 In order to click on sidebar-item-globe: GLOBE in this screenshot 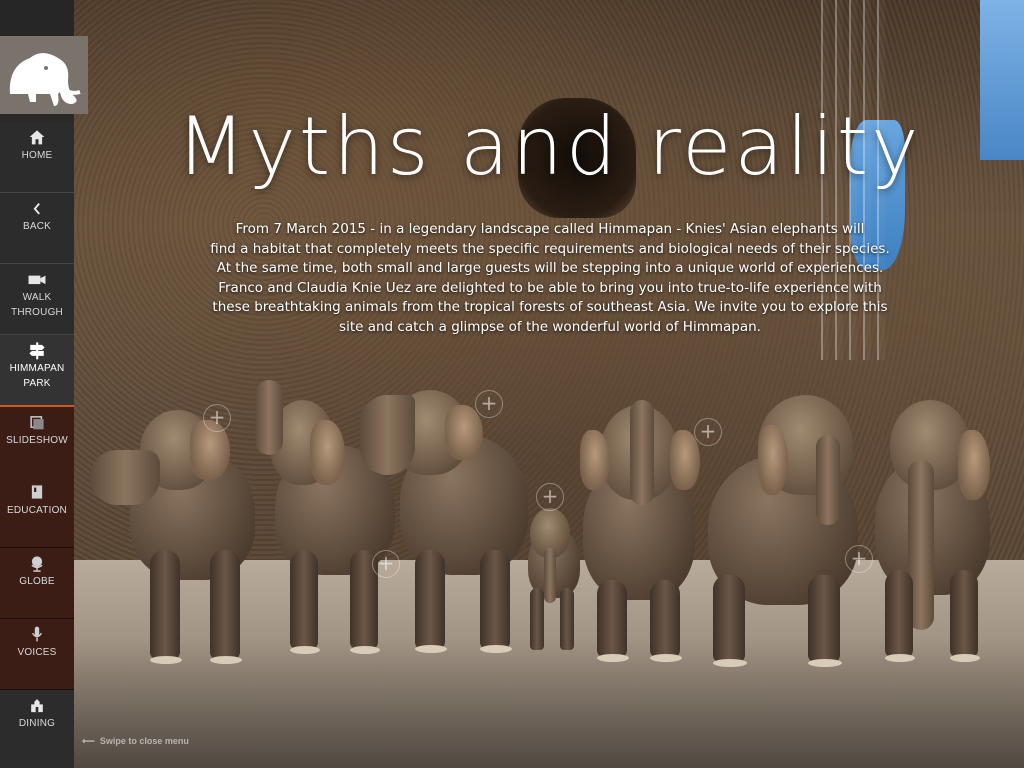, I will do `click(37, 583)`.